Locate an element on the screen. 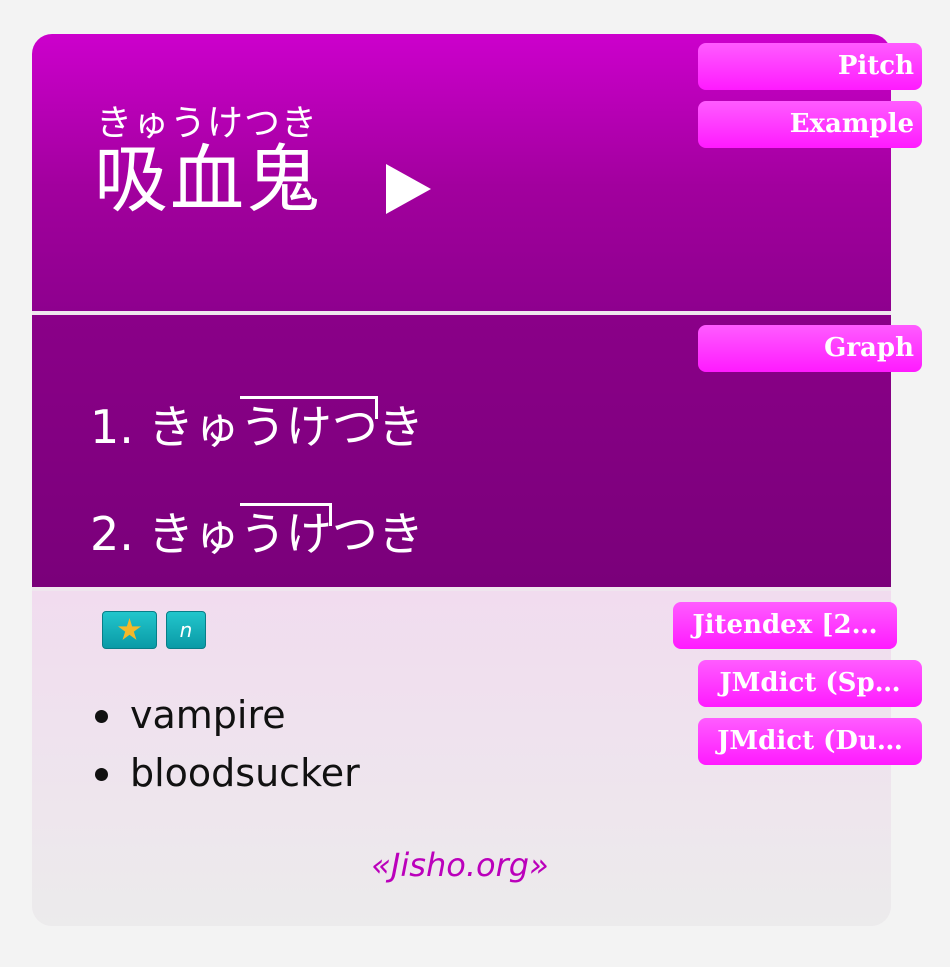 This screenshot has height=967, width=950. pitch-mora-low: き is located at coordinates (400, 427).